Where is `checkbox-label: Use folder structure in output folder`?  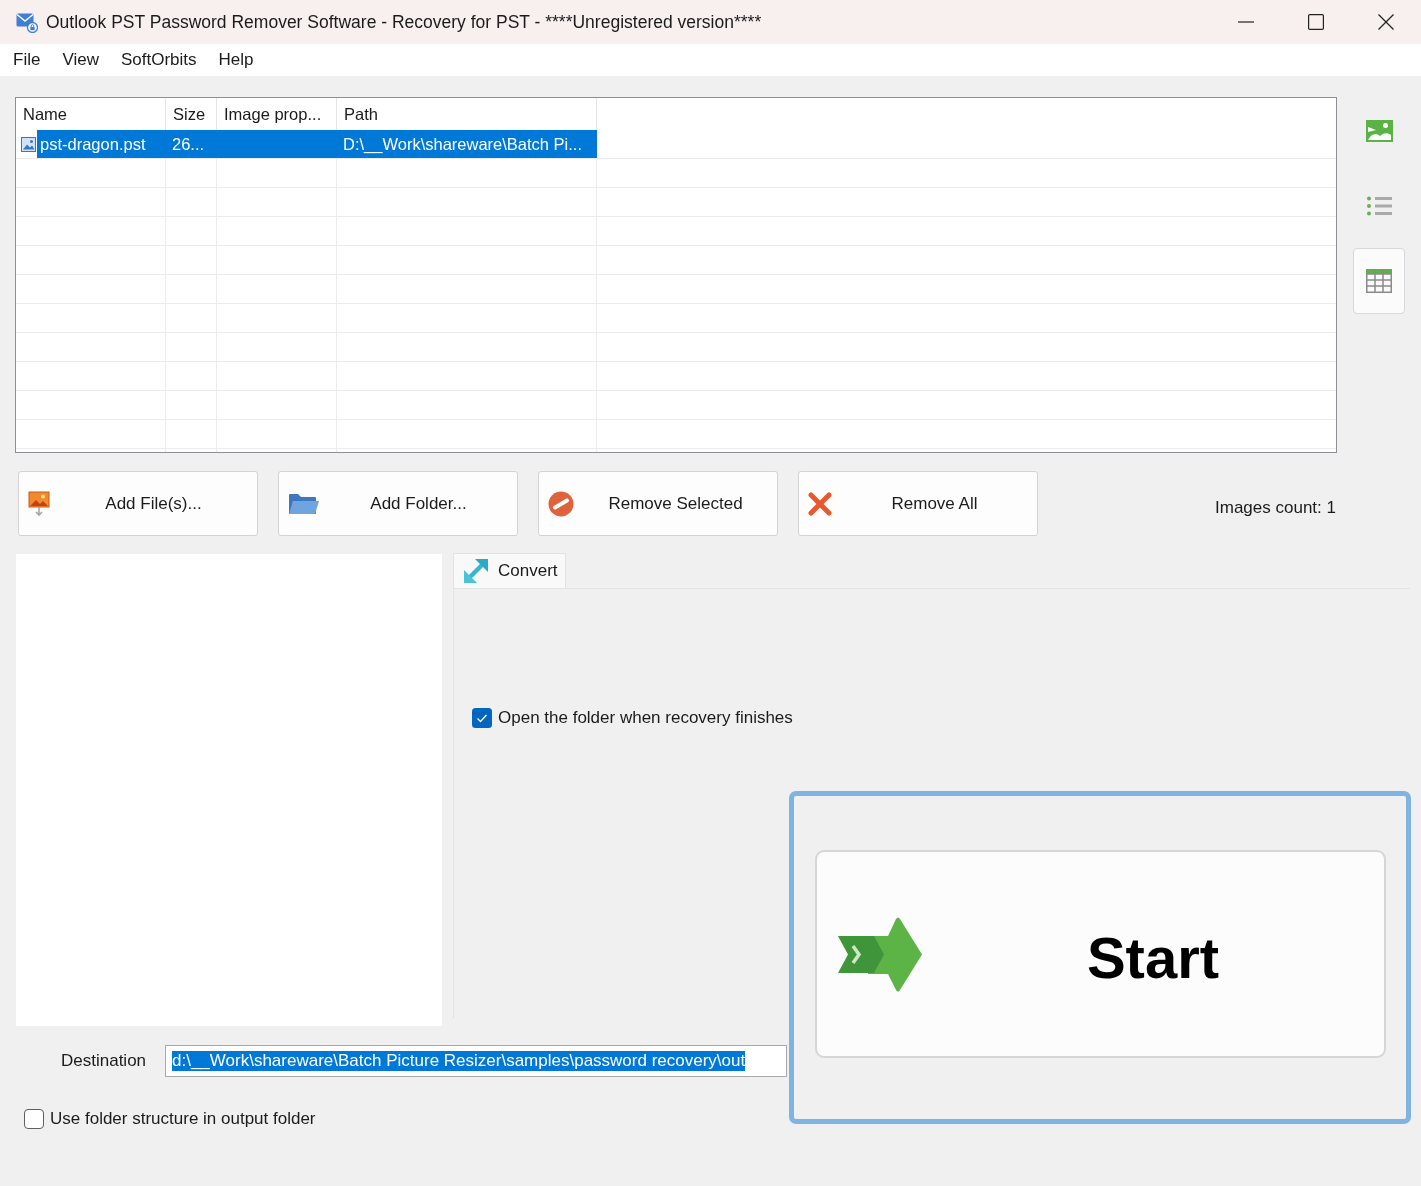
checkbox-label: Use folder structure in output folder is located at coordinates (183, 1119).